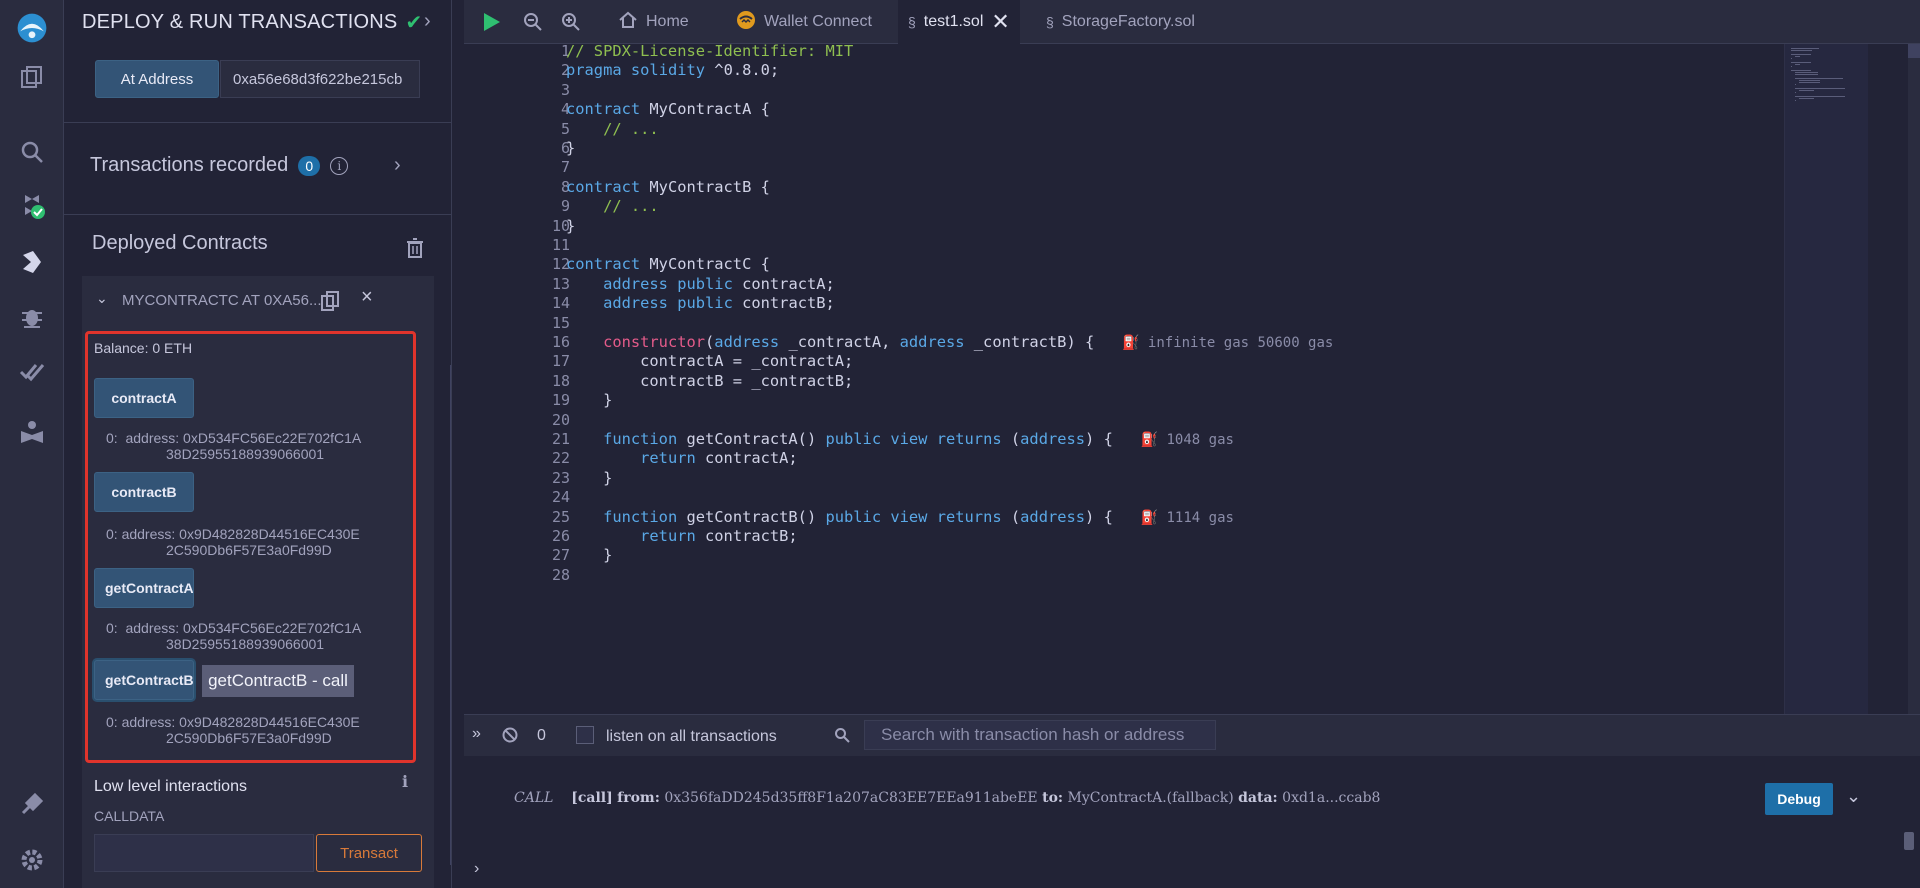 The width and height of the screenshot is (1920, 888). I want to click on zoom-out-icon, so click(533, 22).